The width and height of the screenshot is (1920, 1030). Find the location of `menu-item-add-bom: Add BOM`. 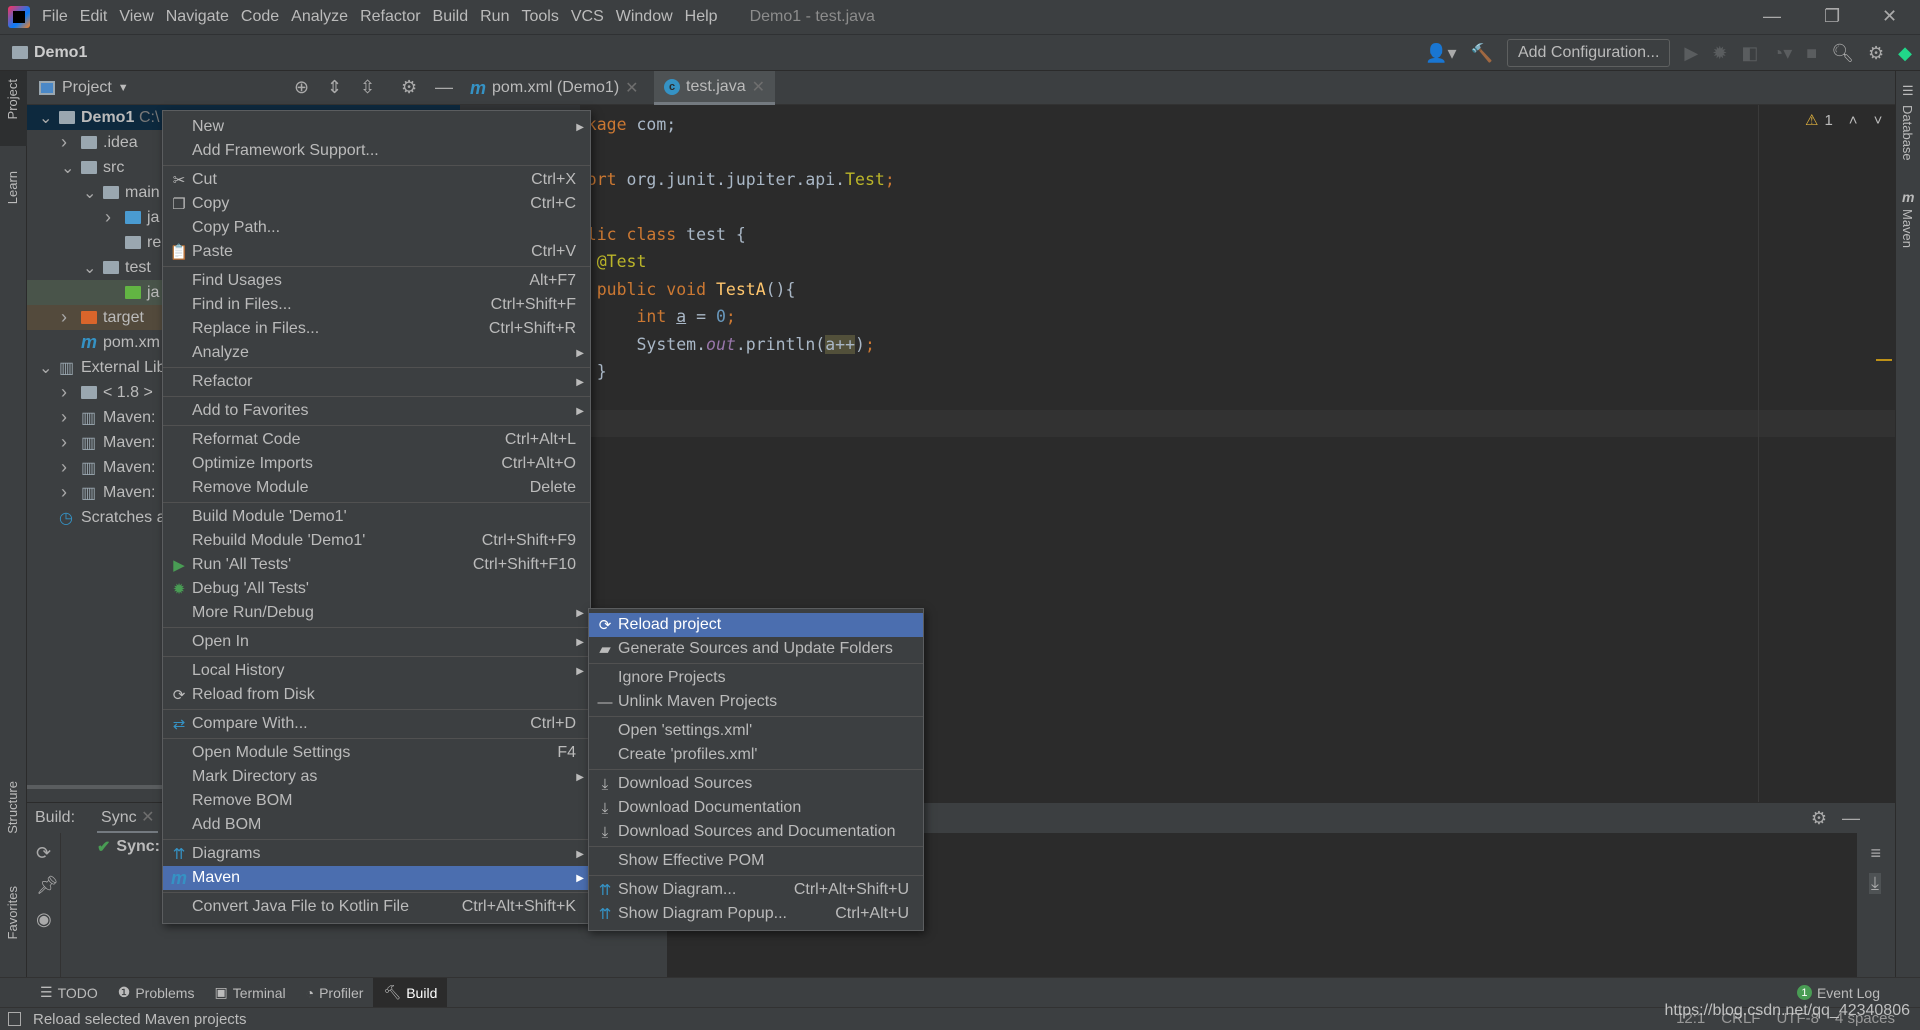

menu-item-add-bom: Add BOM is located at coordinates (376, 825).